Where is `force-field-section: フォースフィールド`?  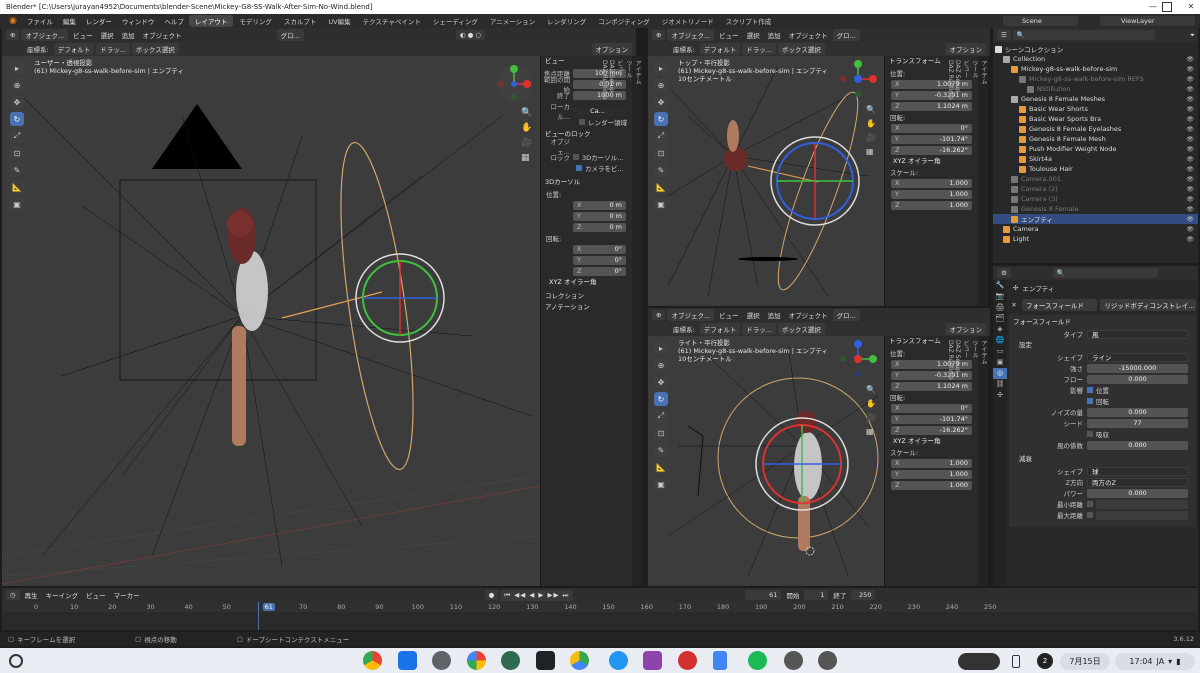
force-field-section: フォースフィールド is located at coordinates (1102, 322).